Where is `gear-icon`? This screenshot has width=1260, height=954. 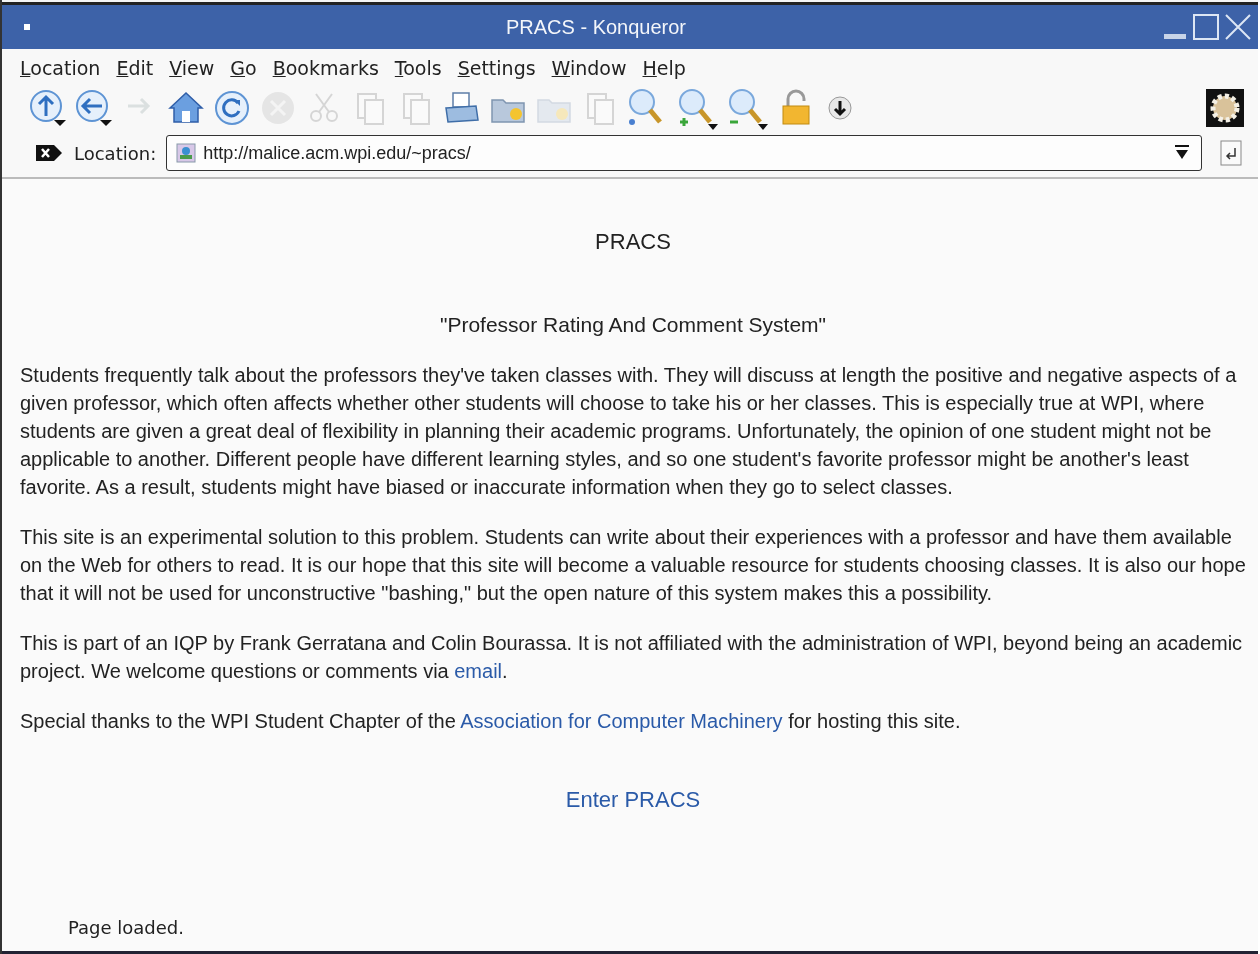
gear-icon is located at coordinates (1225, 108).